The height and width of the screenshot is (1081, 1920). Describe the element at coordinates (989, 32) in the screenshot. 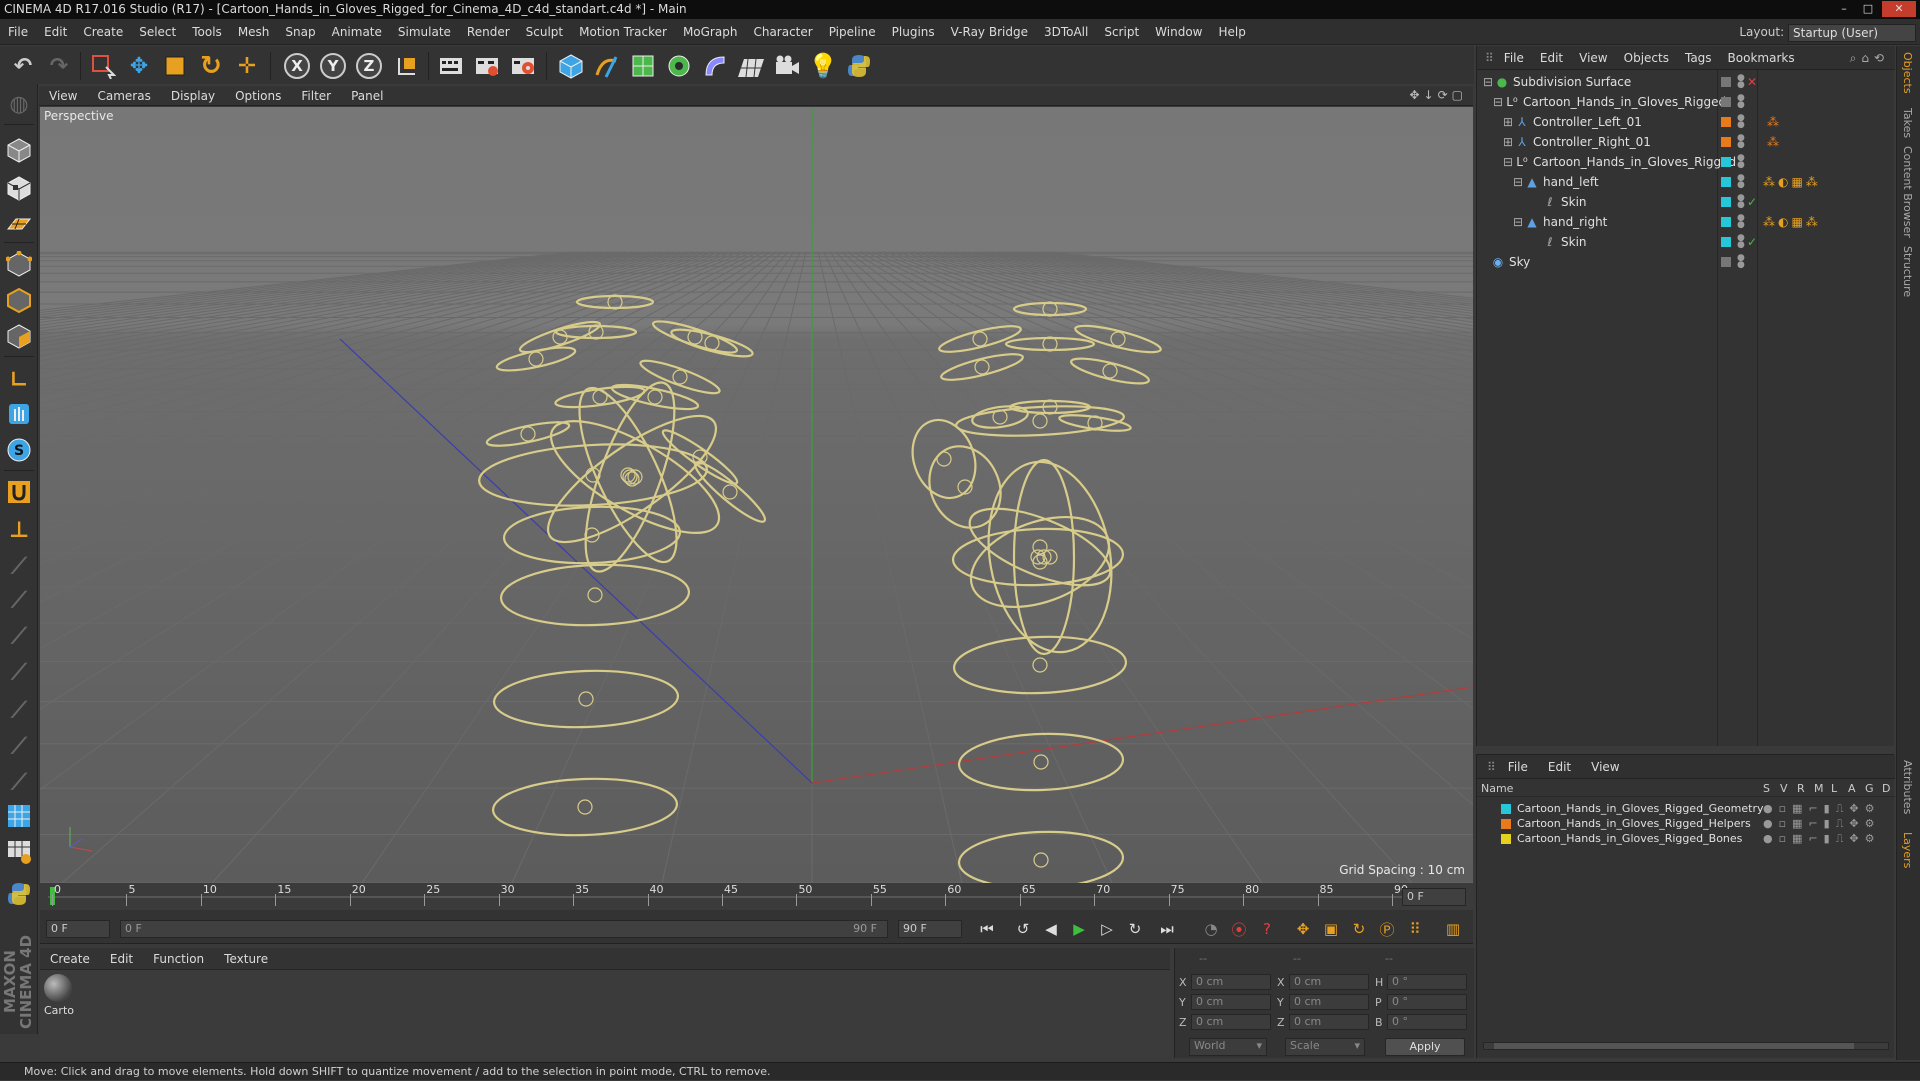

I see `menu-vray-bridge: V-Ray Bridge` at that location.